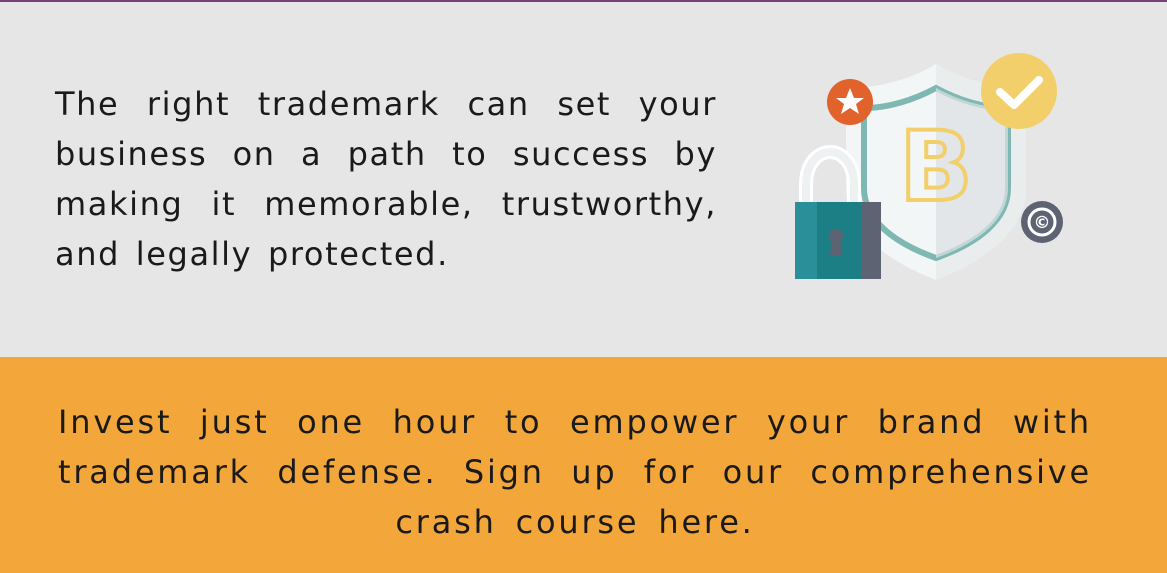 The image size is (1167, 573). I want to click on star-badge-icon, so click(850, 102).